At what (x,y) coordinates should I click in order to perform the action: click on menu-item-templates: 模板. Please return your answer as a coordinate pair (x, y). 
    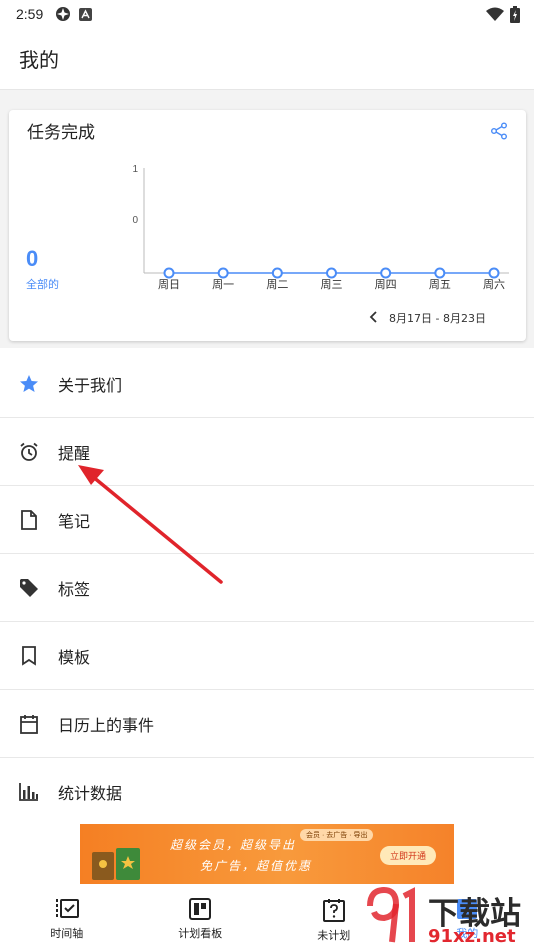
    Looking at the image, I should click on (267, 656).